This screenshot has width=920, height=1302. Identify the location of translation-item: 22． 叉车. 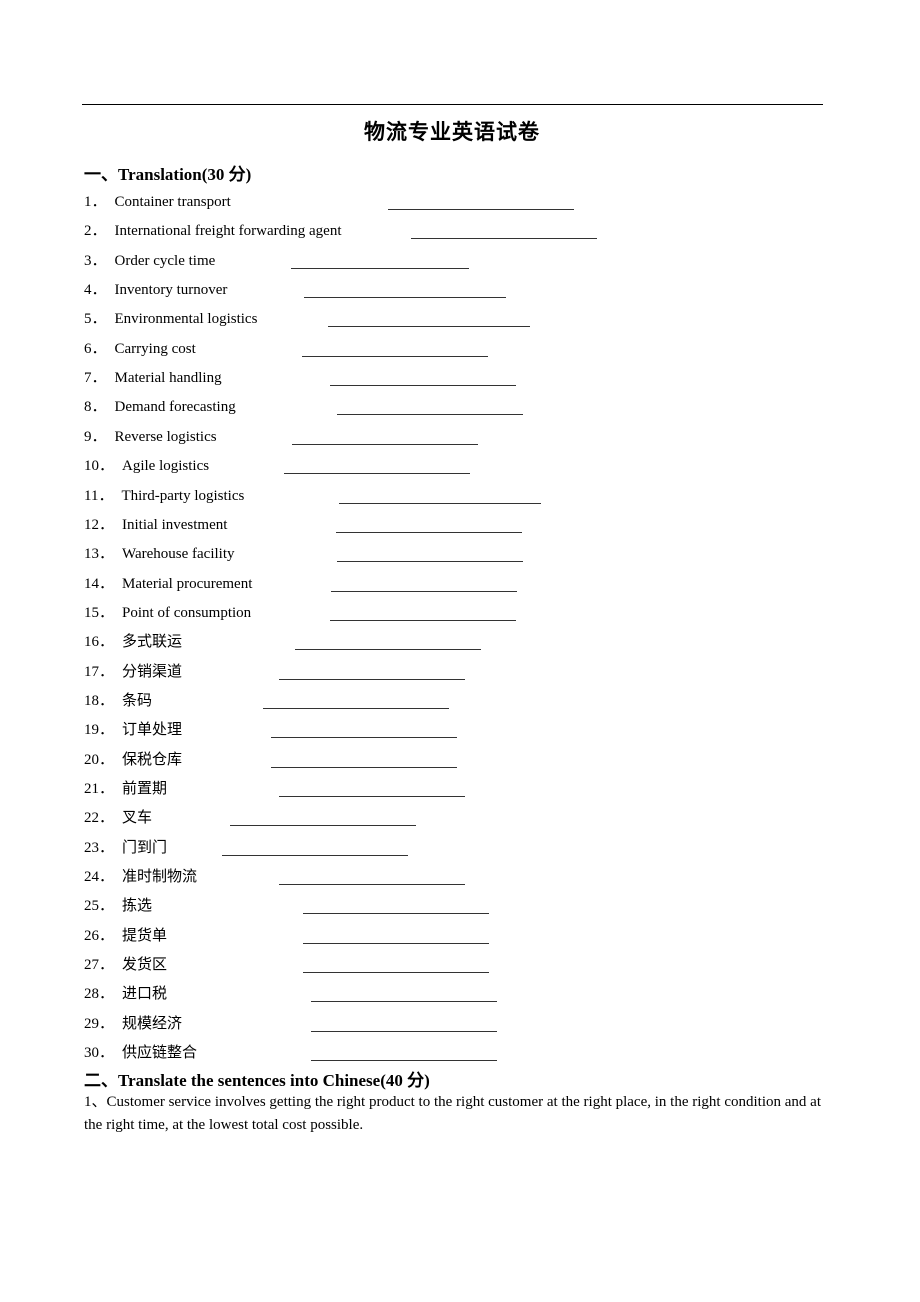
(118, 818).